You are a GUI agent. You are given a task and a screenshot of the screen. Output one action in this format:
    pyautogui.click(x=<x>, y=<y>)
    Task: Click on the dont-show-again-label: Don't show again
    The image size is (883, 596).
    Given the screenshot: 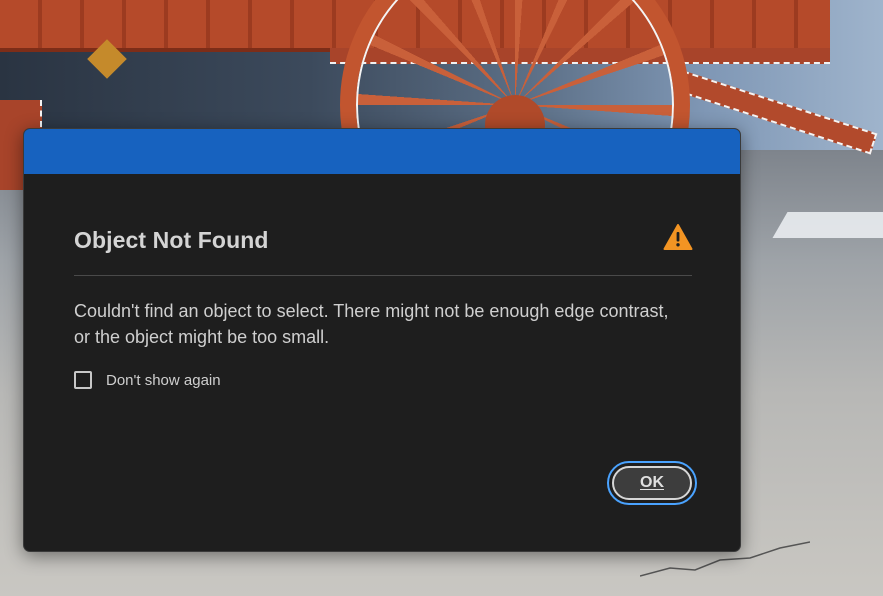 What is the action you would take?
    pyautogui.click(x=163, y=380)
    